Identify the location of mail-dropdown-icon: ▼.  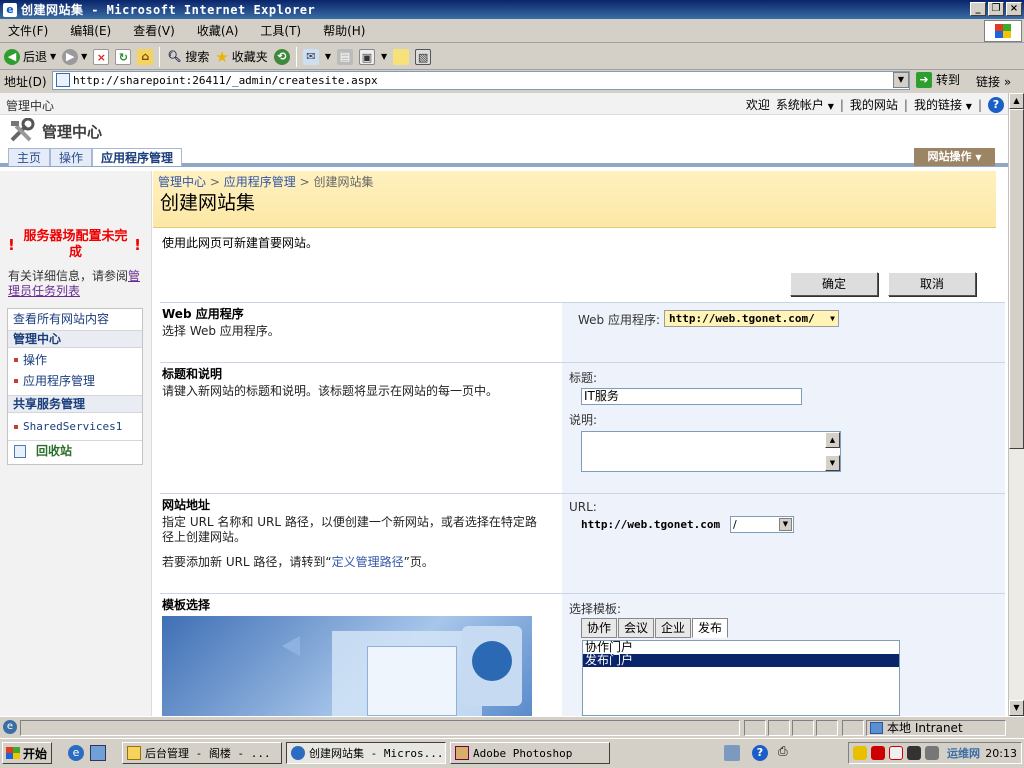
(328, 56).